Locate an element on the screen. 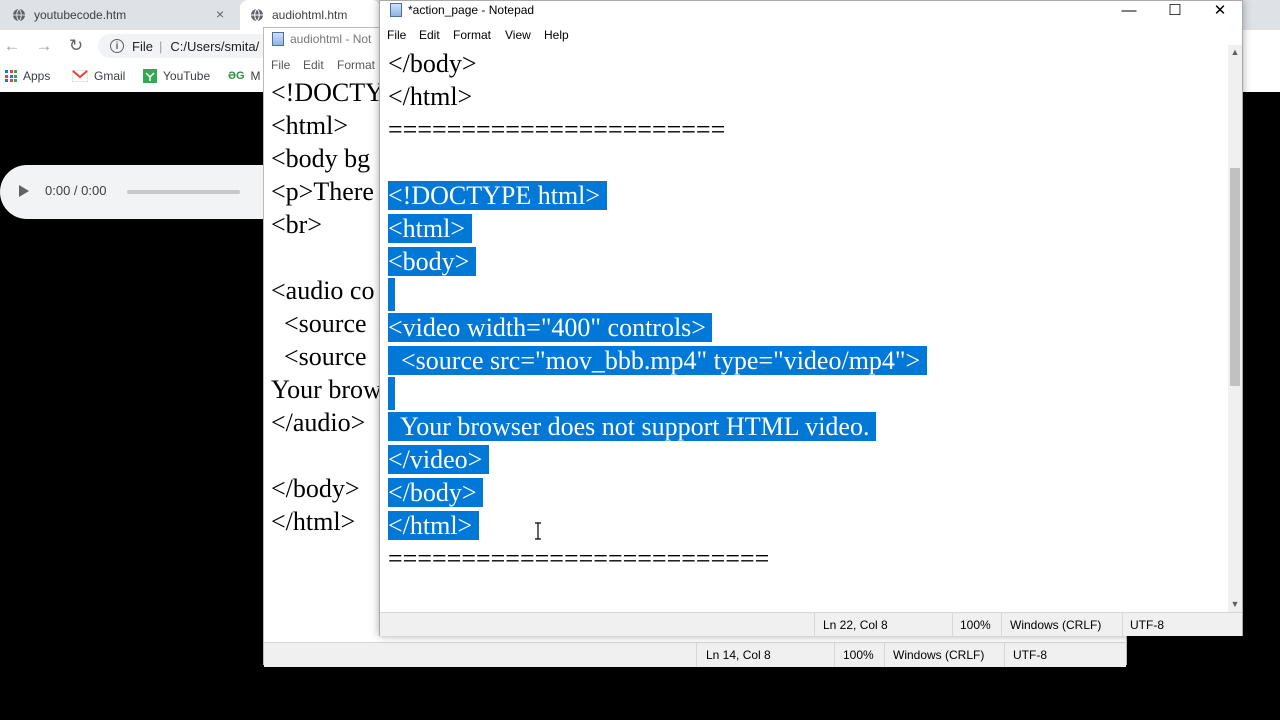 The width and height of the screenshot is (1280, 720). window-title-text: *action_page - Notepad is located at coordinates (471, 10).